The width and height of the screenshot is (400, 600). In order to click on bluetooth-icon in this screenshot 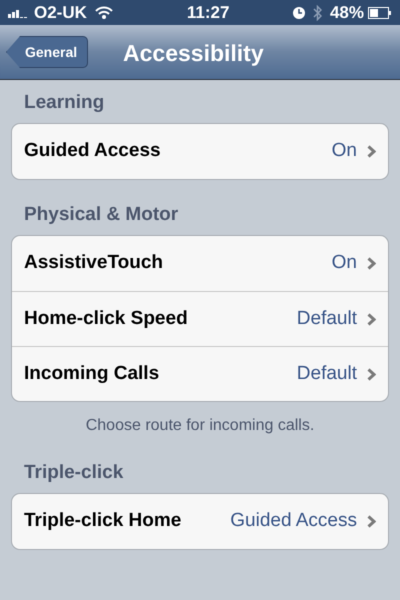, I will do `click(317, 12)`.